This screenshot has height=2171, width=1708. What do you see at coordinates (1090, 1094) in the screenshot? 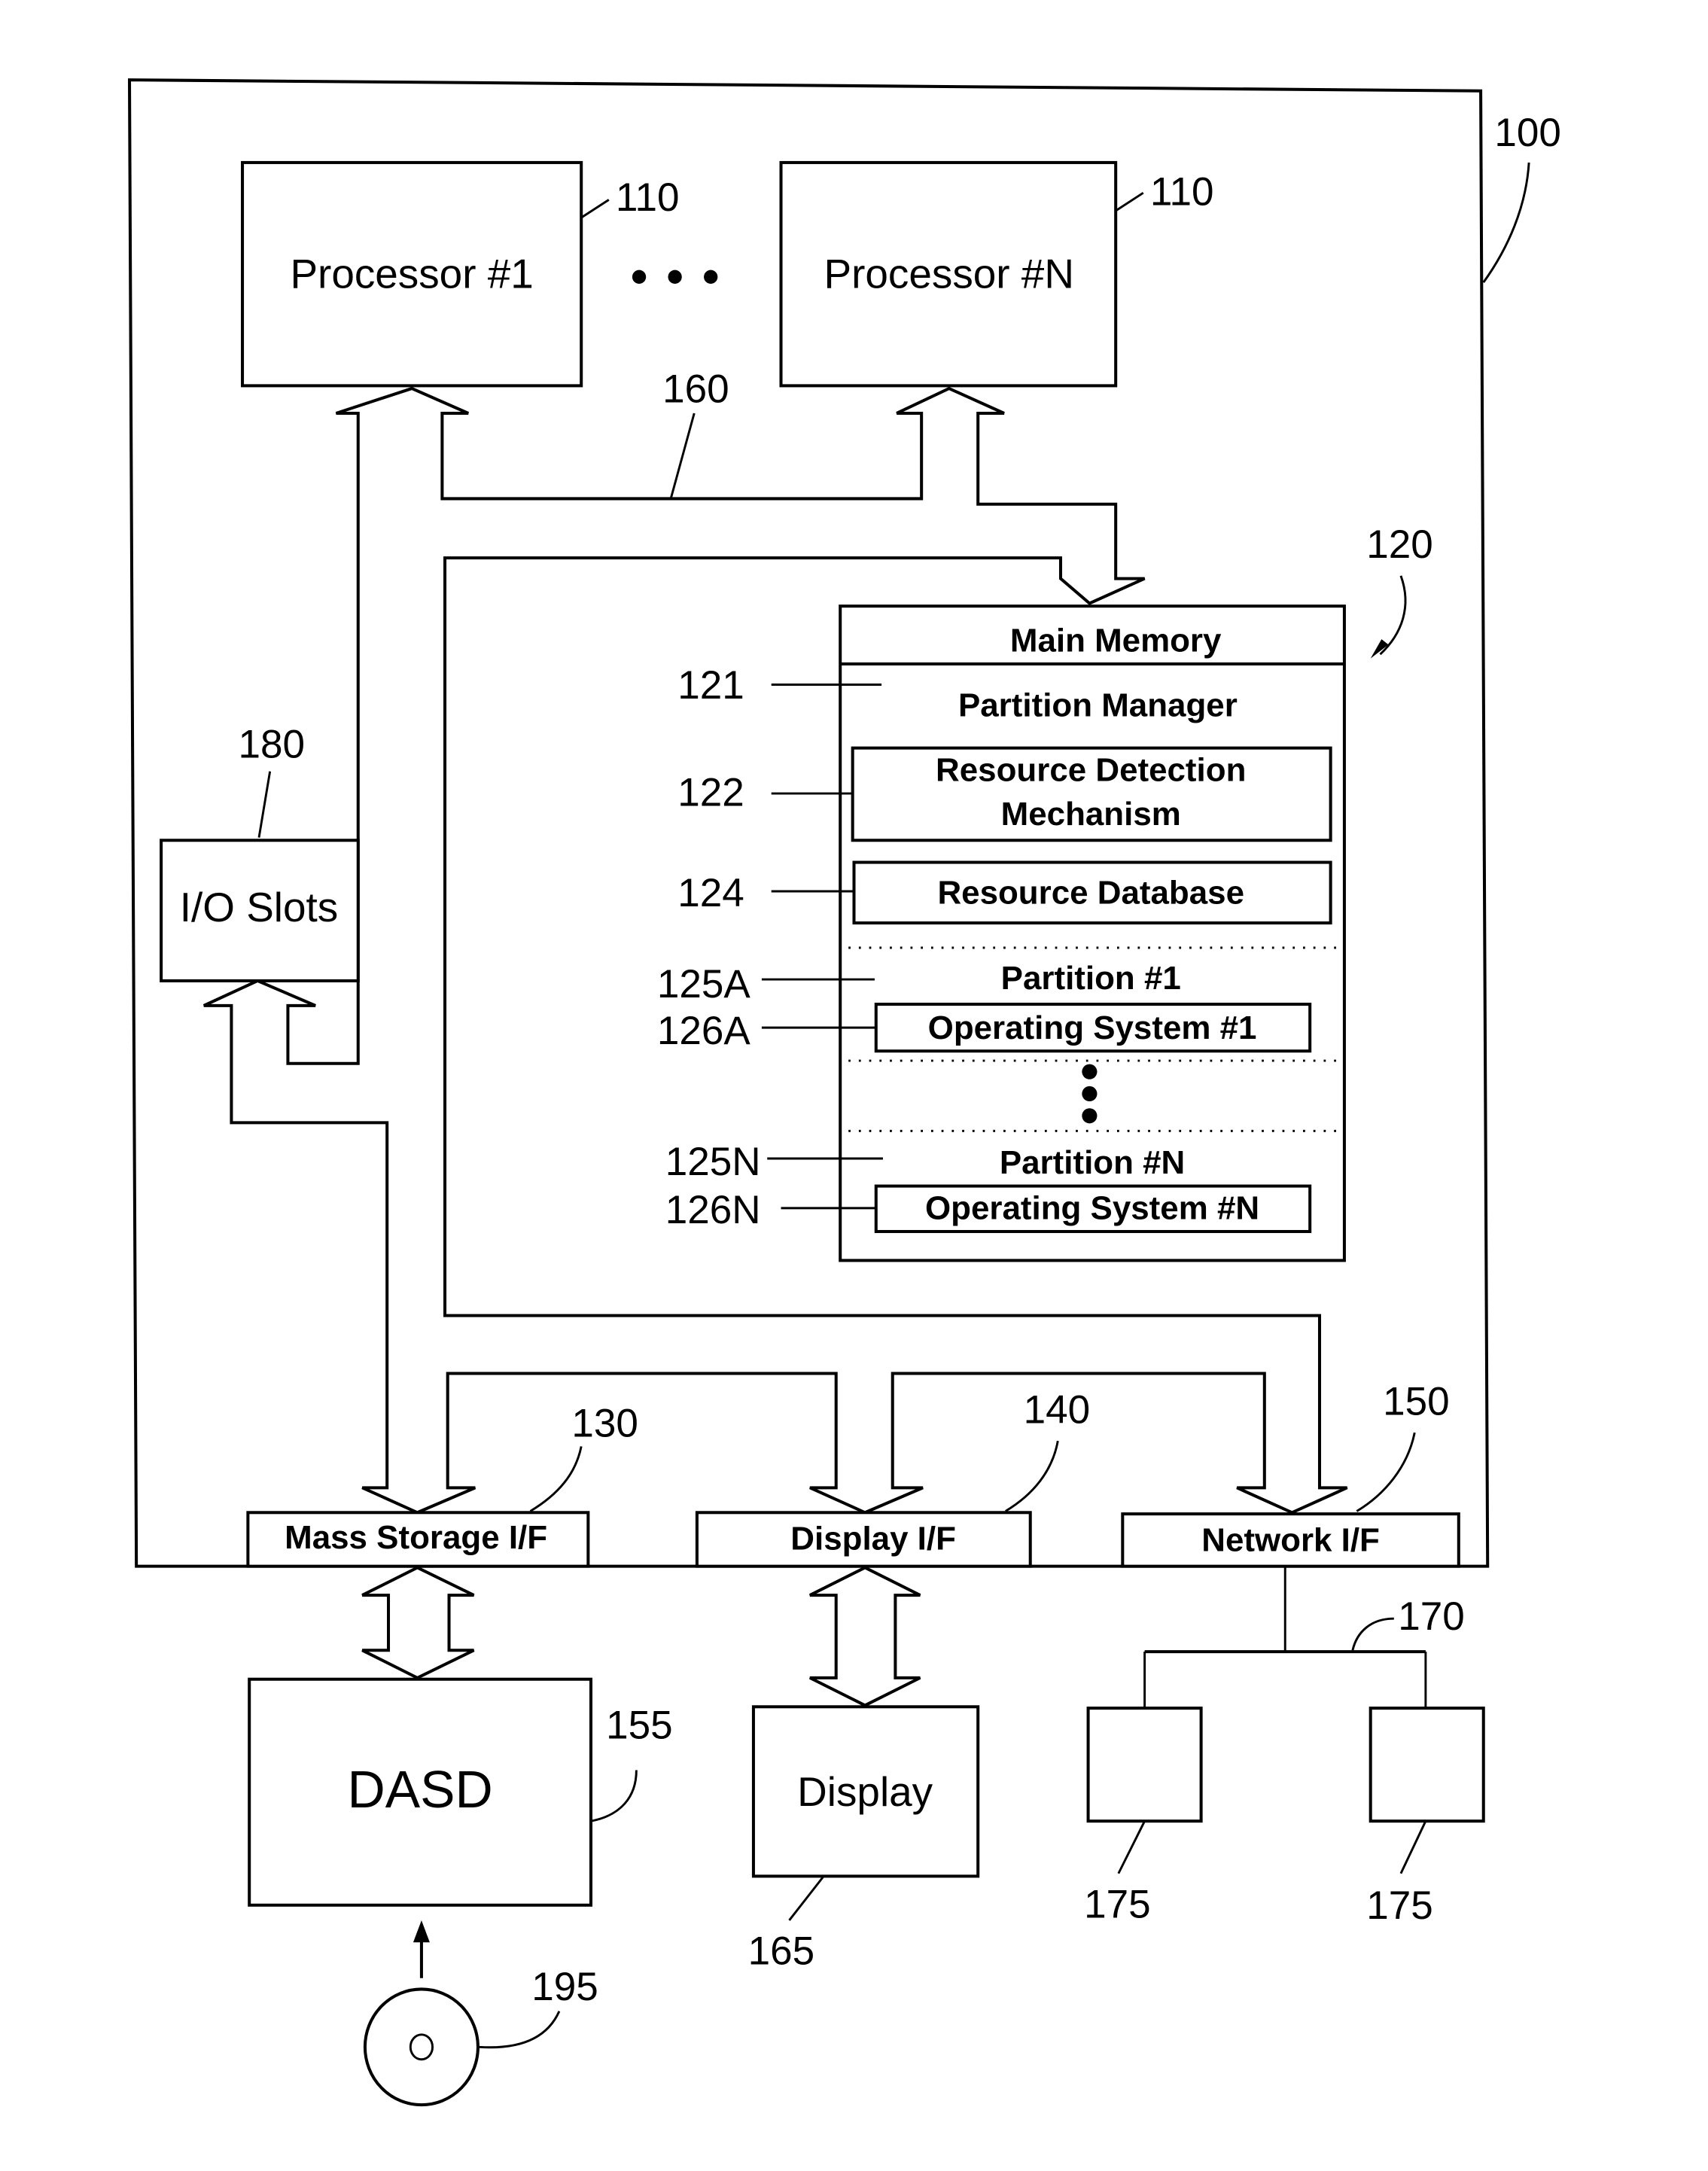
I see `vertical-ellipsis` at bounding box center [1090, 1094].